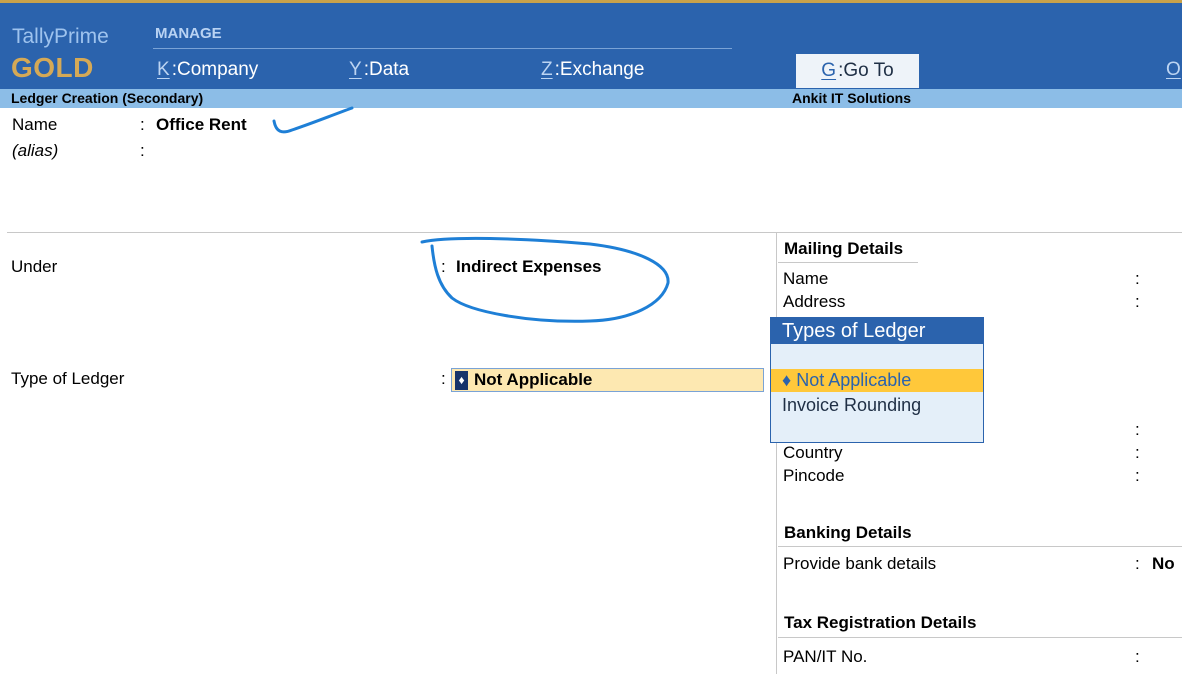 This screenshot has width=1182, height=674. I want to click on under-circle-annotation, so click(545, 279).